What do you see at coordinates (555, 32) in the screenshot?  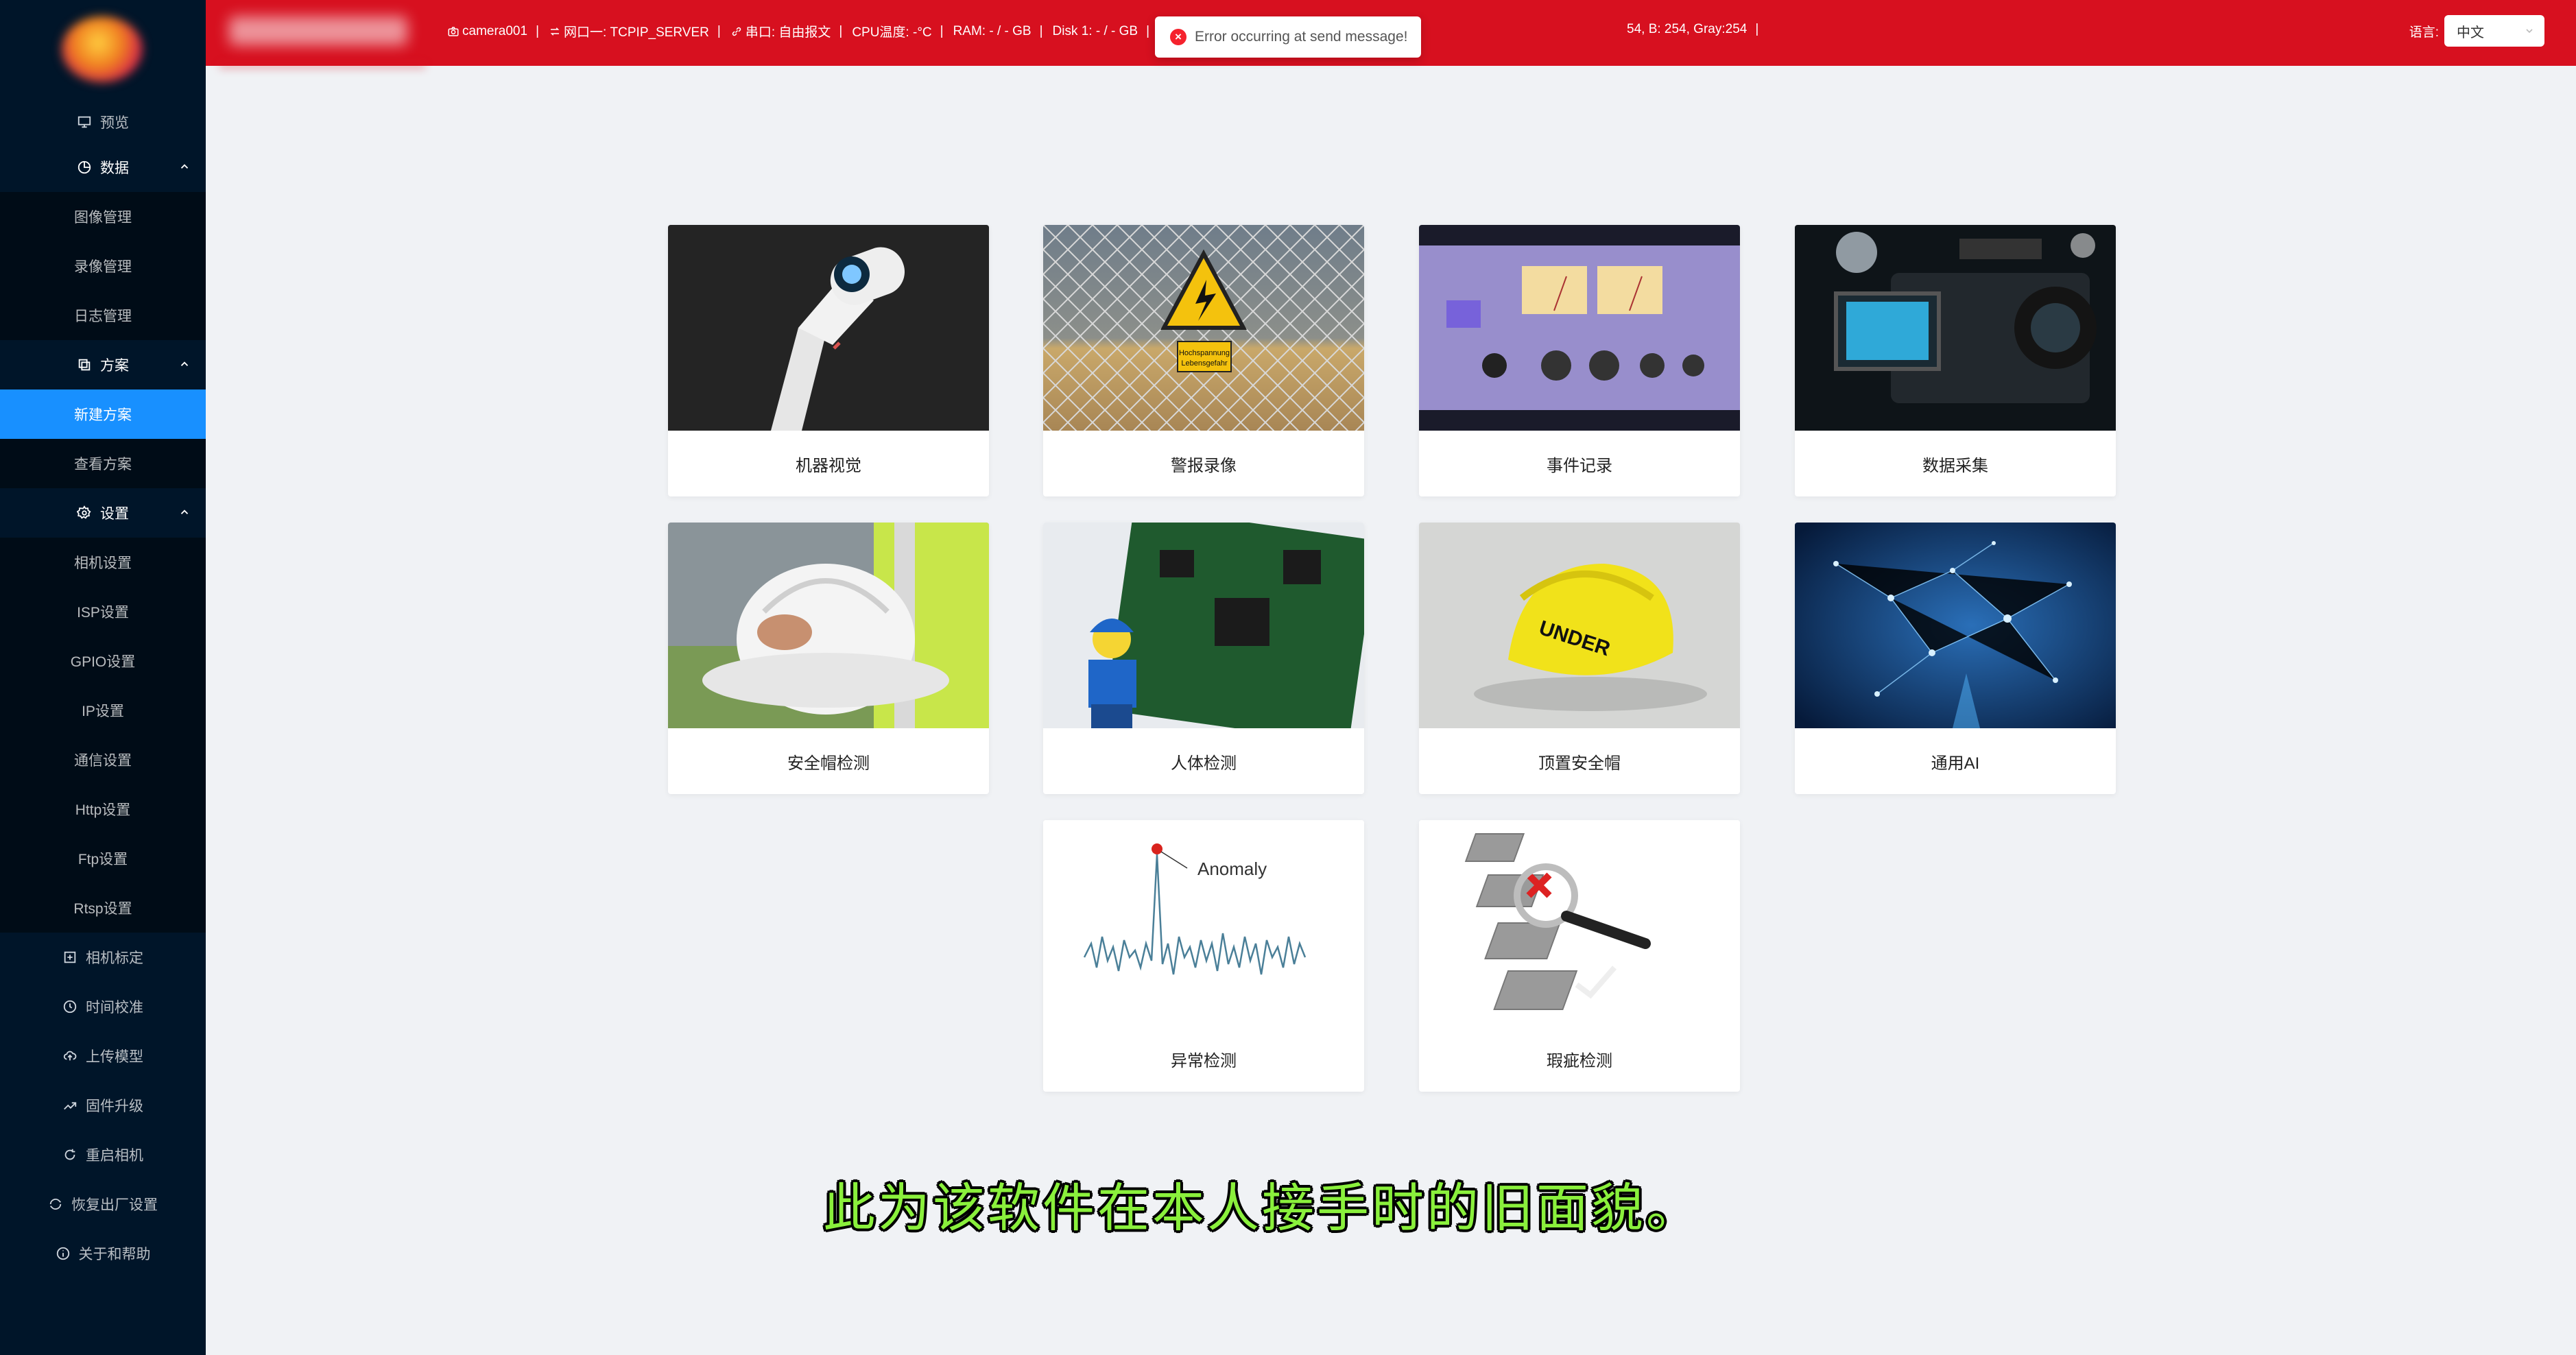 I see `swap-icon` at bounding box center [555, 32].